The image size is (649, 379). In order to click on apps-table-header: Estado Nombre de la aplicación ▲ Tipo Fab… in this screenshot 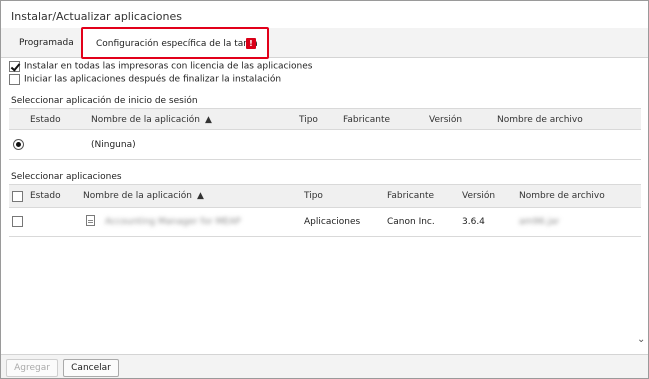, I will do `click(325, 196)`.